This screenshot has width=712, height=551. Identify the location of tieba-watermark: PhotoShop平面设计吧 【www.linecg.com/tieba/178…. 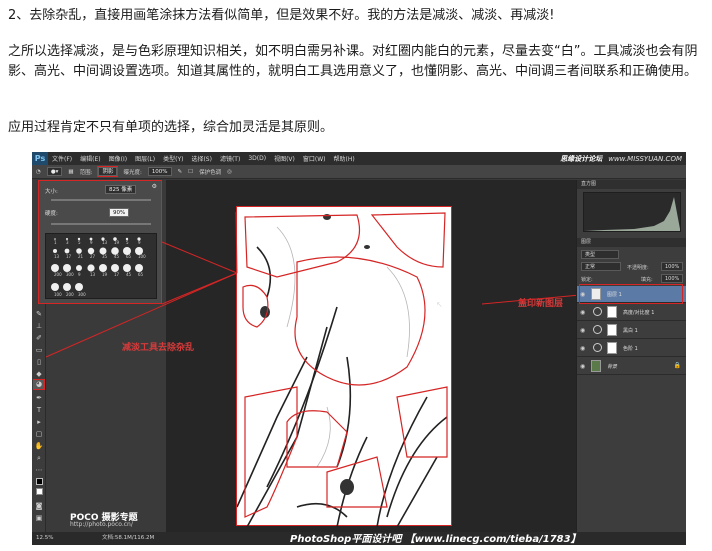
(435, 539).